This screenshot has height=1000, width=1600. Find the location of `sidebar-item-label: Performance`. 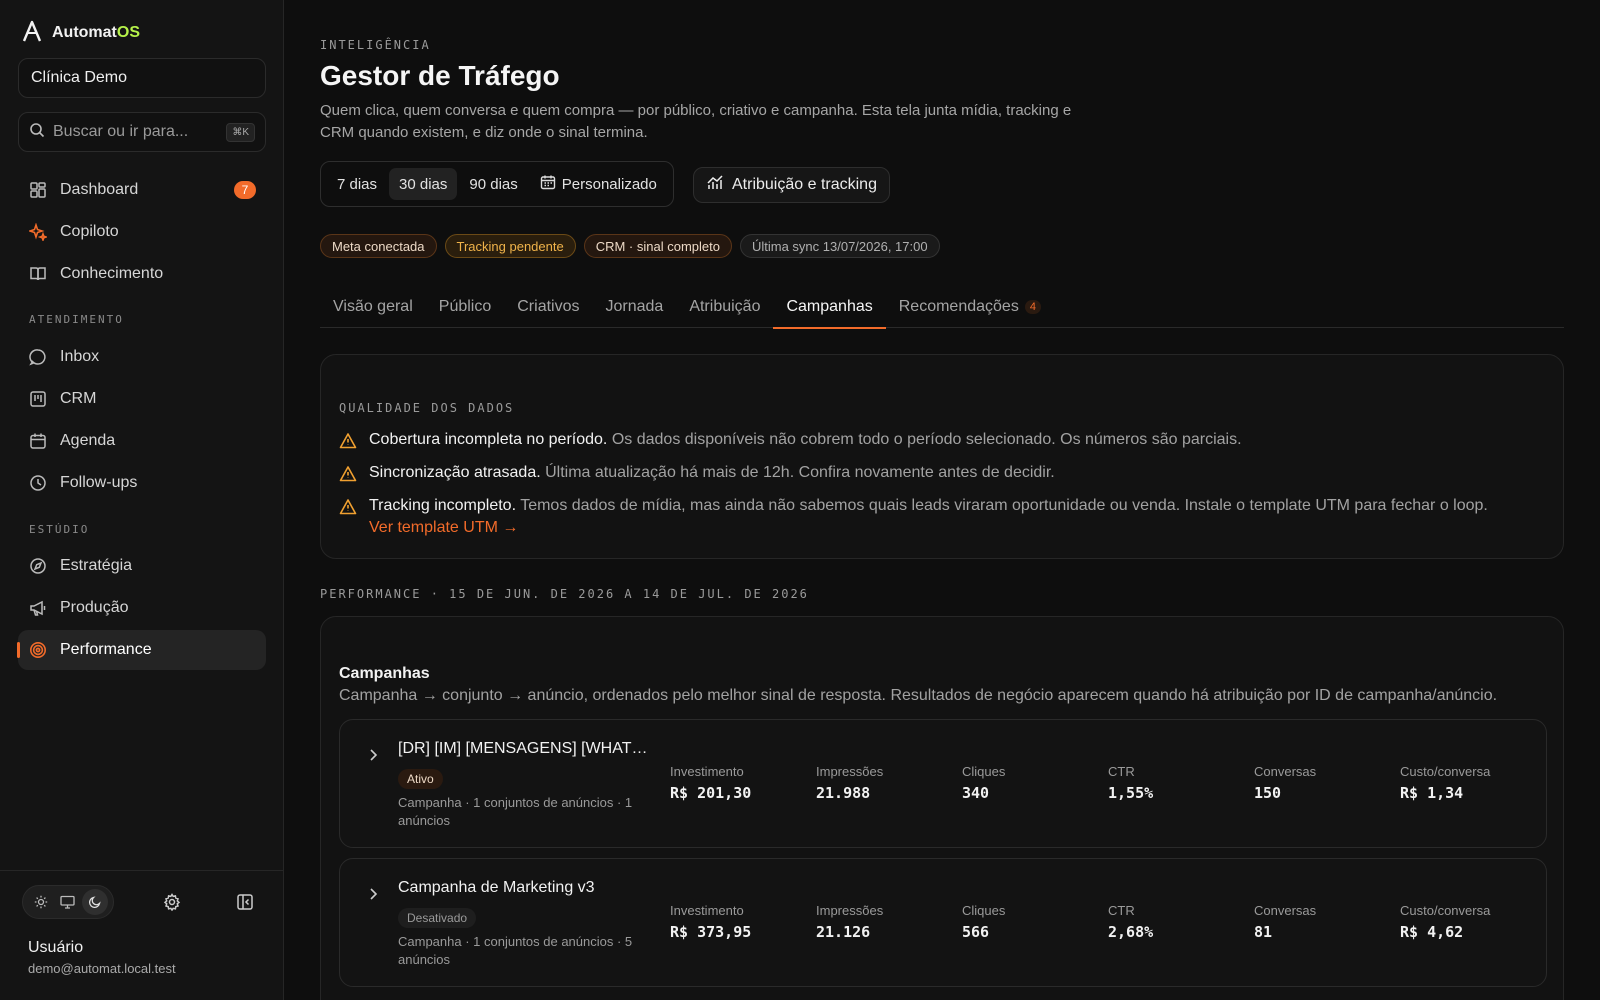

sidebar-item-label: Performance is located at coordinates (106, 649).